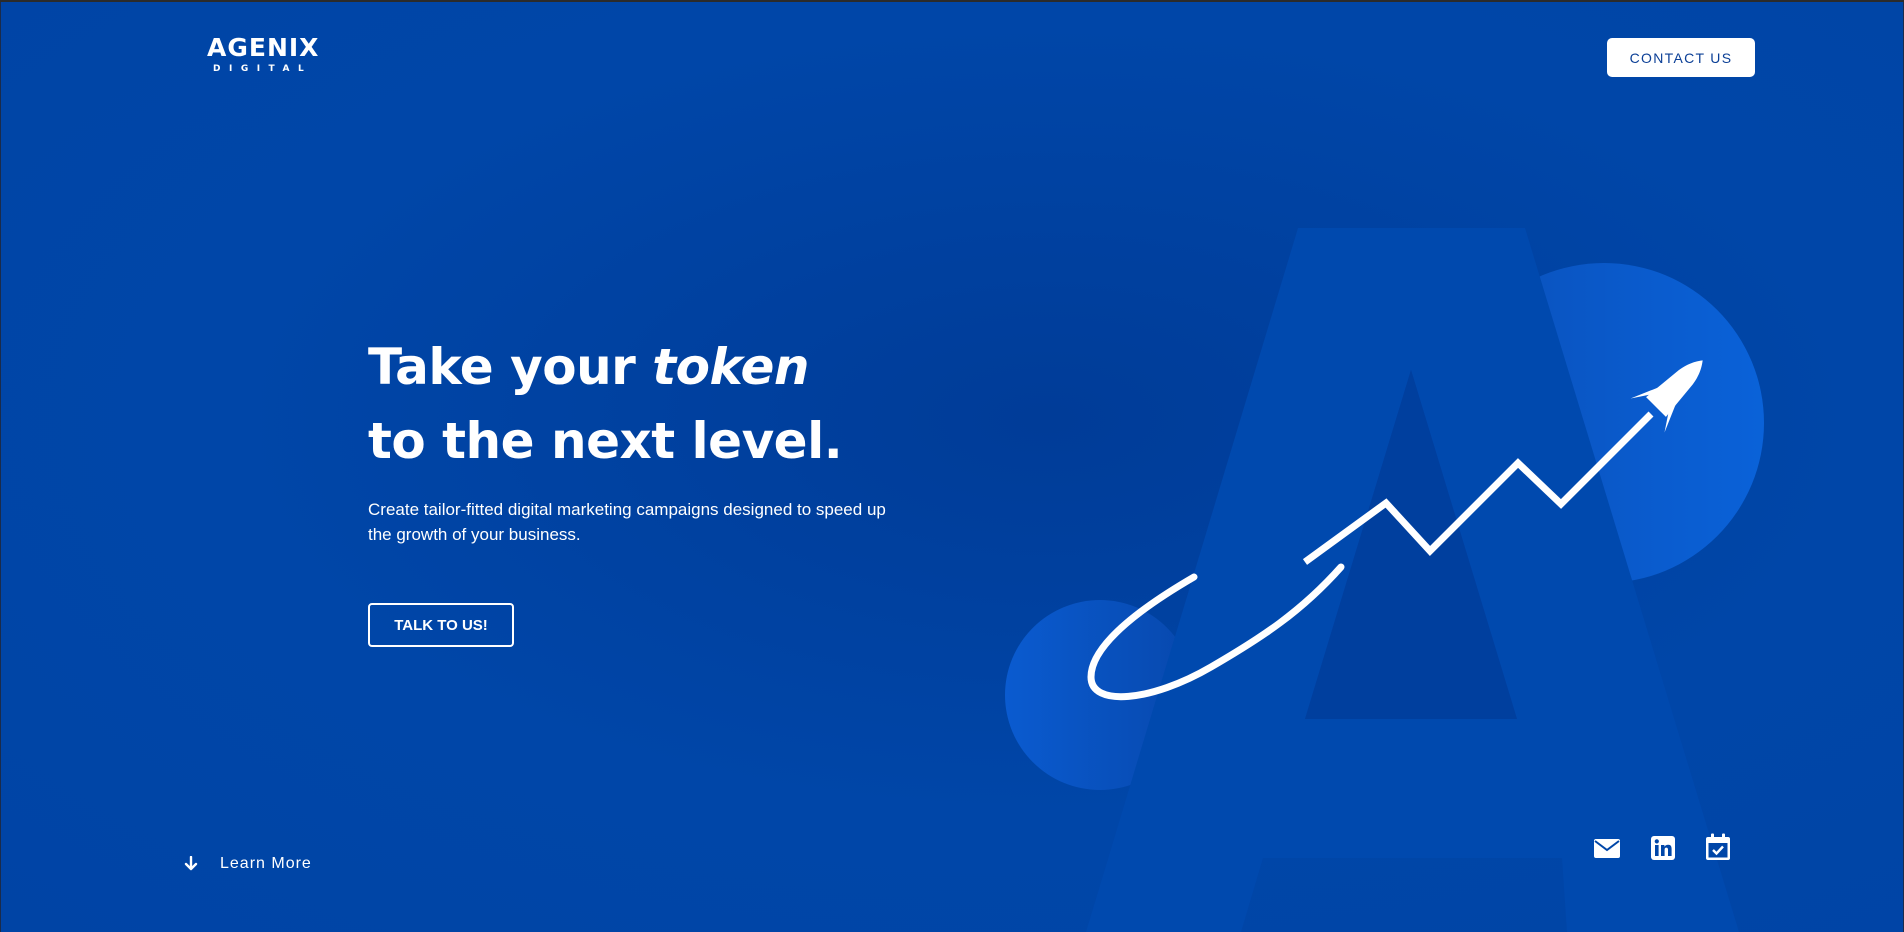  What do you see at coordinates (191, 863) in the screenshot?
I see `arrow-down-icon` at bounding box center [191, 863].